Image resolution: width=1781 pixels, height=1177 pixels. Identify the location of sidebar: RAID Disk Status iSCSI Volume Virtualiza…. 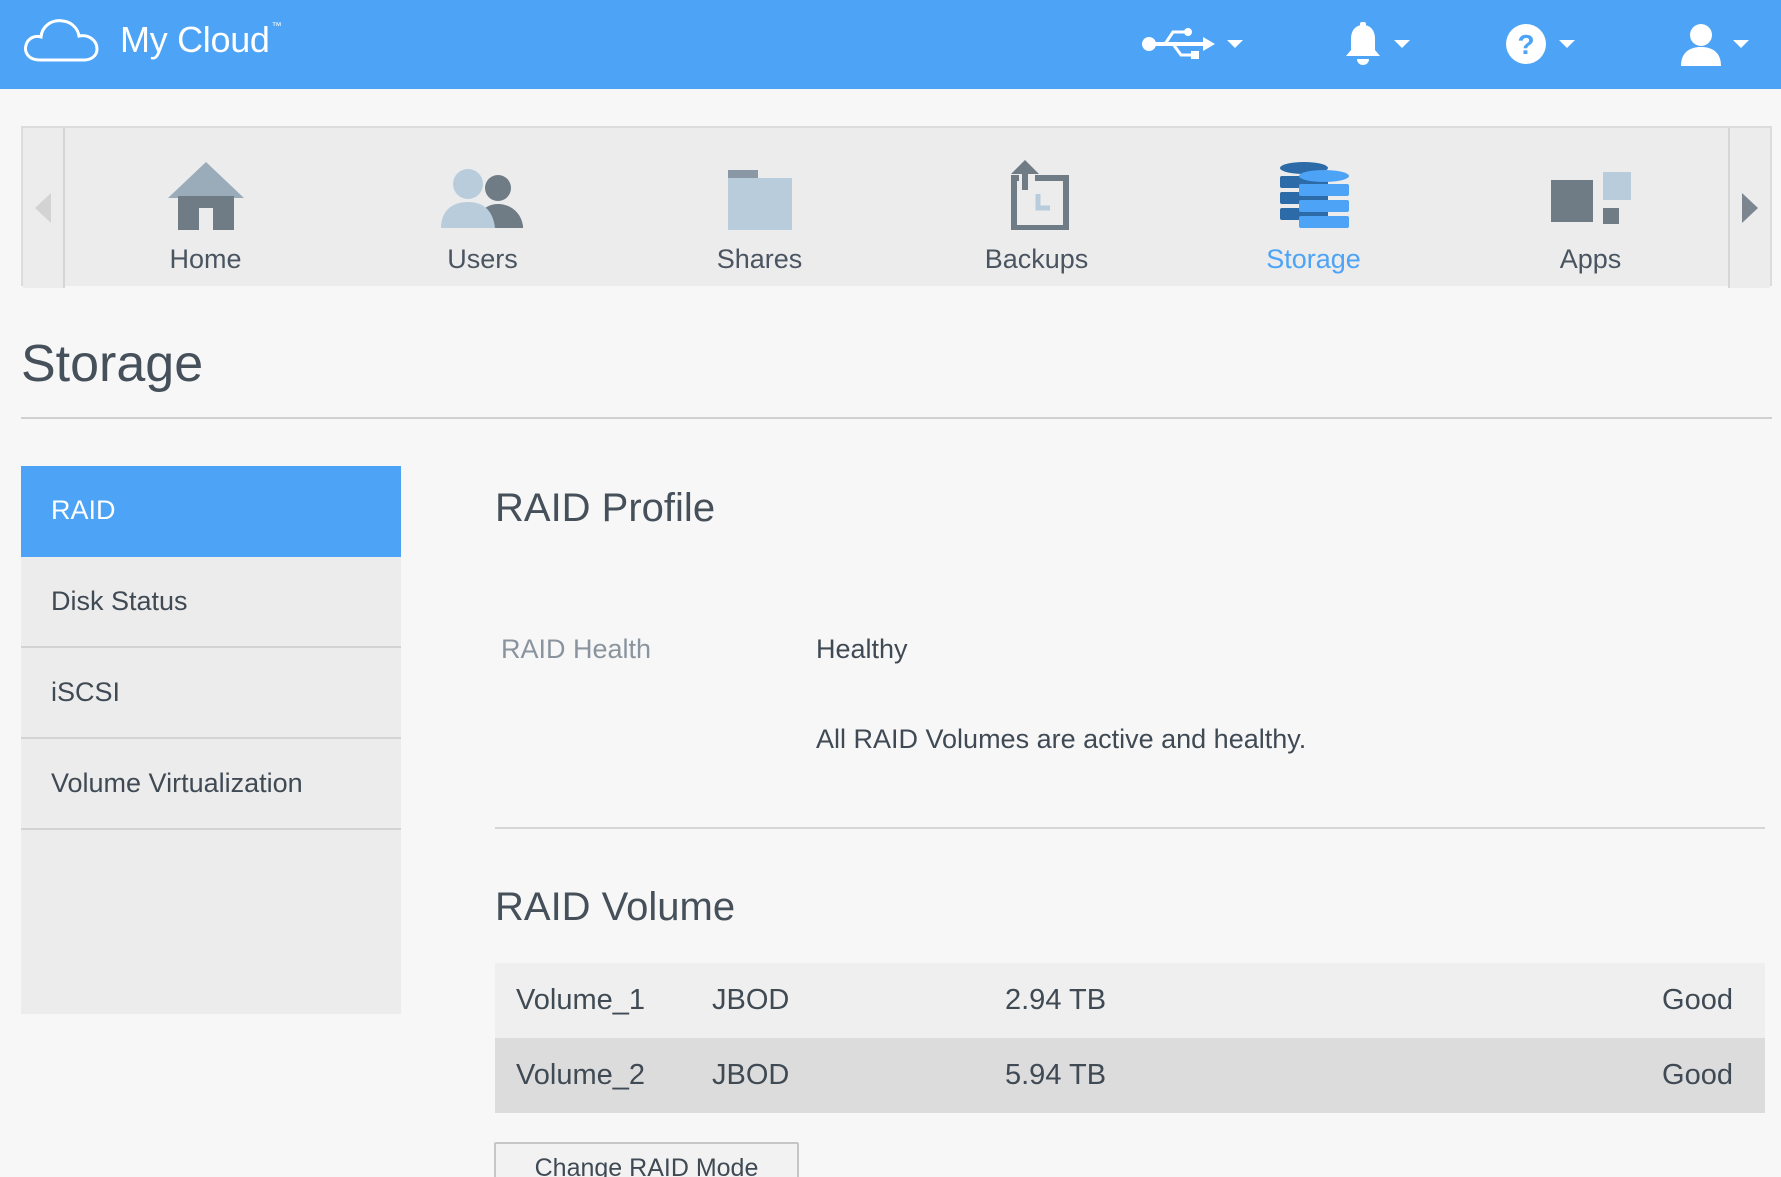
(211, 740).